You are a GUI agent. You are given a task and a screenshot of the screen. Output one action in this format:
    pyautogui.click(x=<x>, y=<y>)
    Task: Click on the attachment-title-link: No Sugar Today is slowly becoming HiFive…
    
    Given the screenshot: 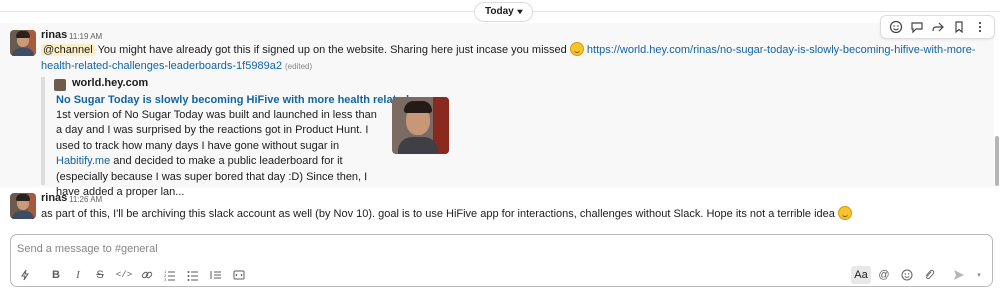 What is the action you would take?
    pyautogui.click(x=241, y=100)
    